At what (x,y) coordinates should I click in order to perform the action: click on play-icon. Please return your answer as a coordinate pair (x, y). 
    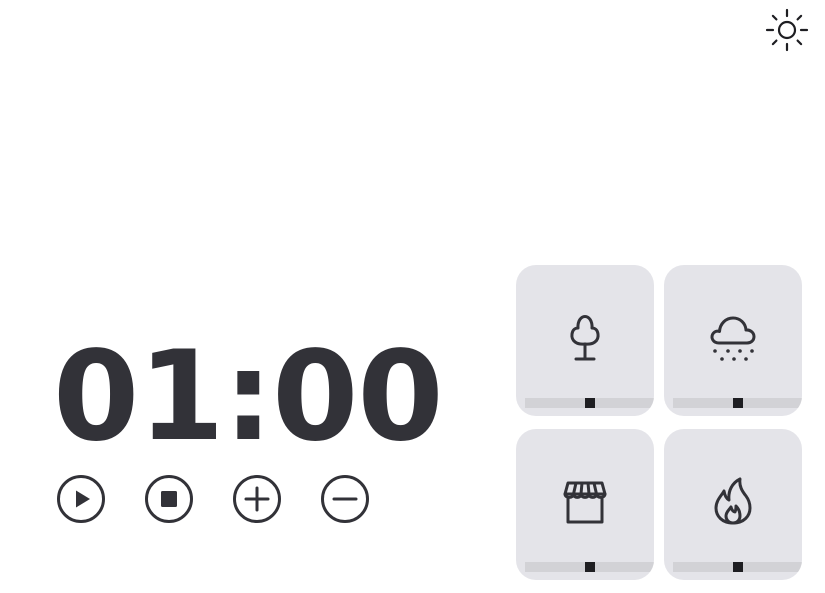
    Looking at the image, I should click on (81, 499).